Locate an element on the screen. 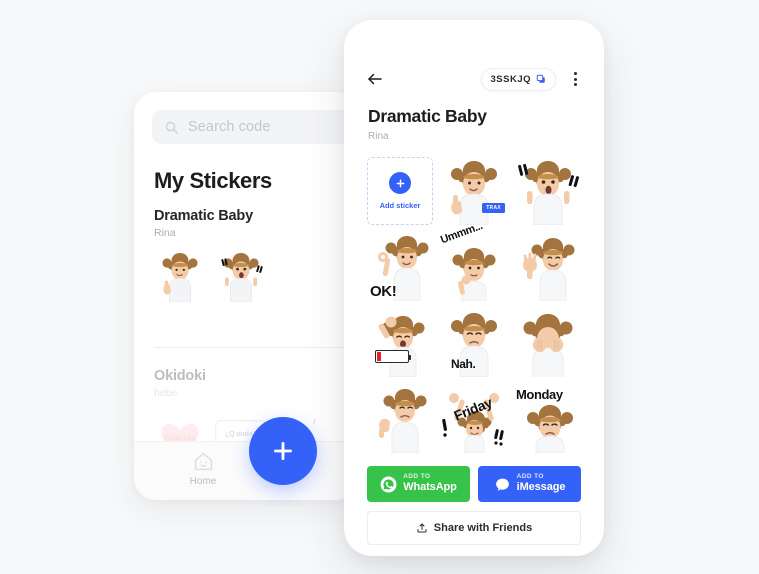  add-to-app-row: ADD TO WhatsApp ADD TO iMessage is located at coordinates (474, 484).